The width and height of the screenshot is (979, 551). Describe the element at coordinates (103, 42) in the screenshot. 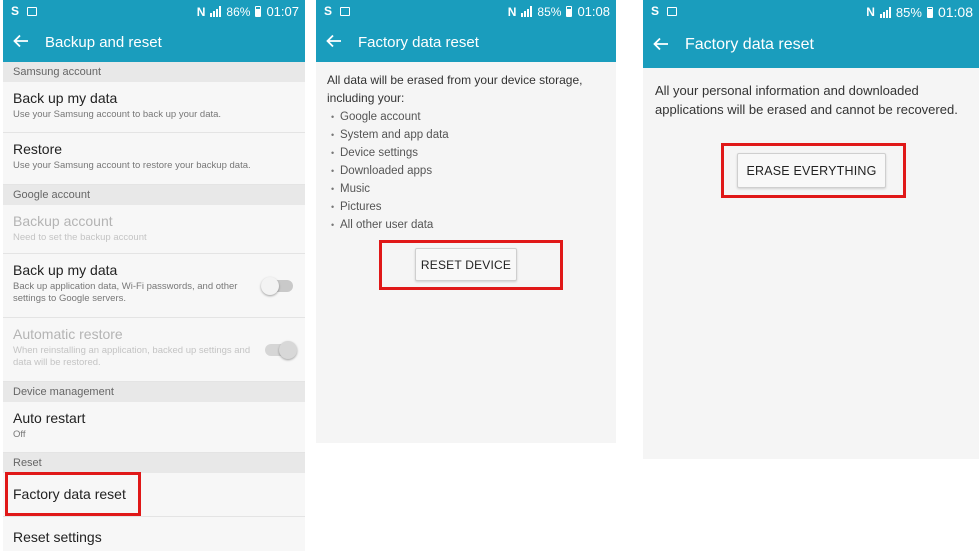

I see `page-title: Backup and reset` at that location.